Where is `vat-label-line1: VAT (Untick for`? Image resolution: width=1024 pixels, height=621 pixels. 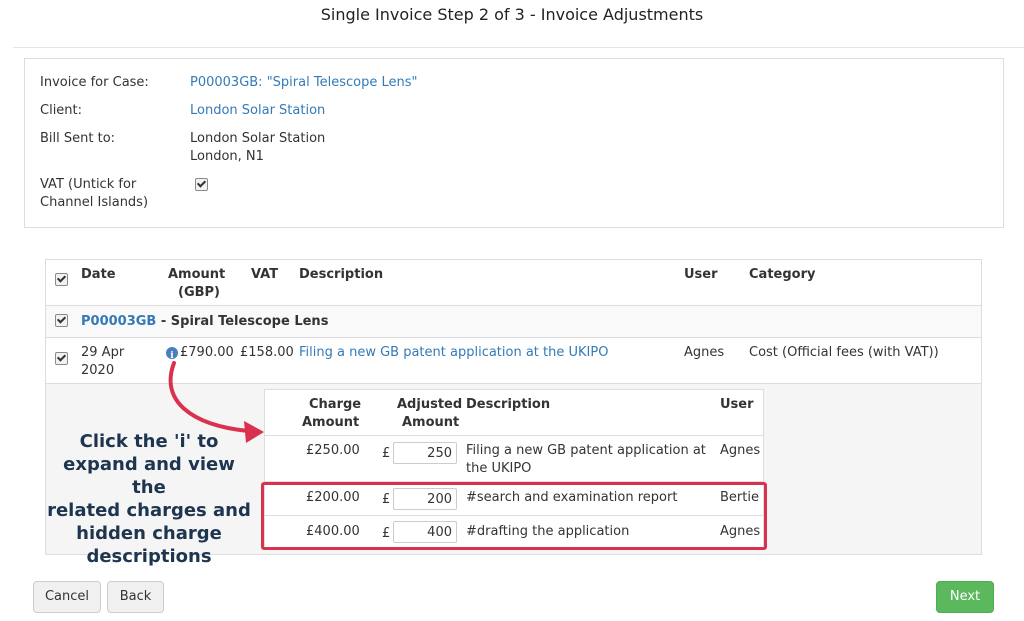
vat-label-line1: VAT (Untick for is located at coordinates (88, 184).